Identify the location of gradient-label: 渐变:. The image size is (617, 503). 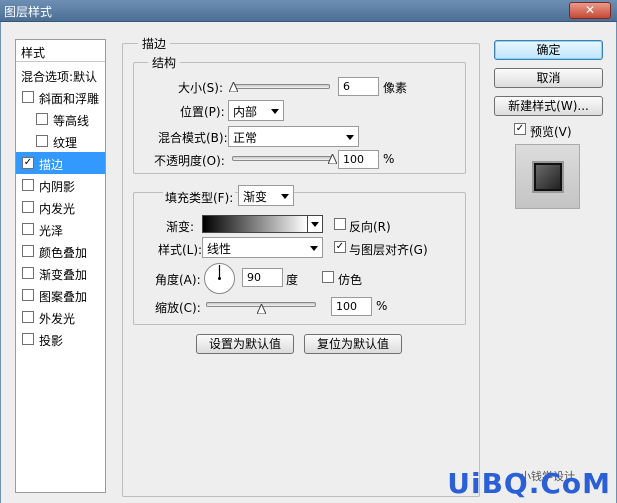
(180, 227).